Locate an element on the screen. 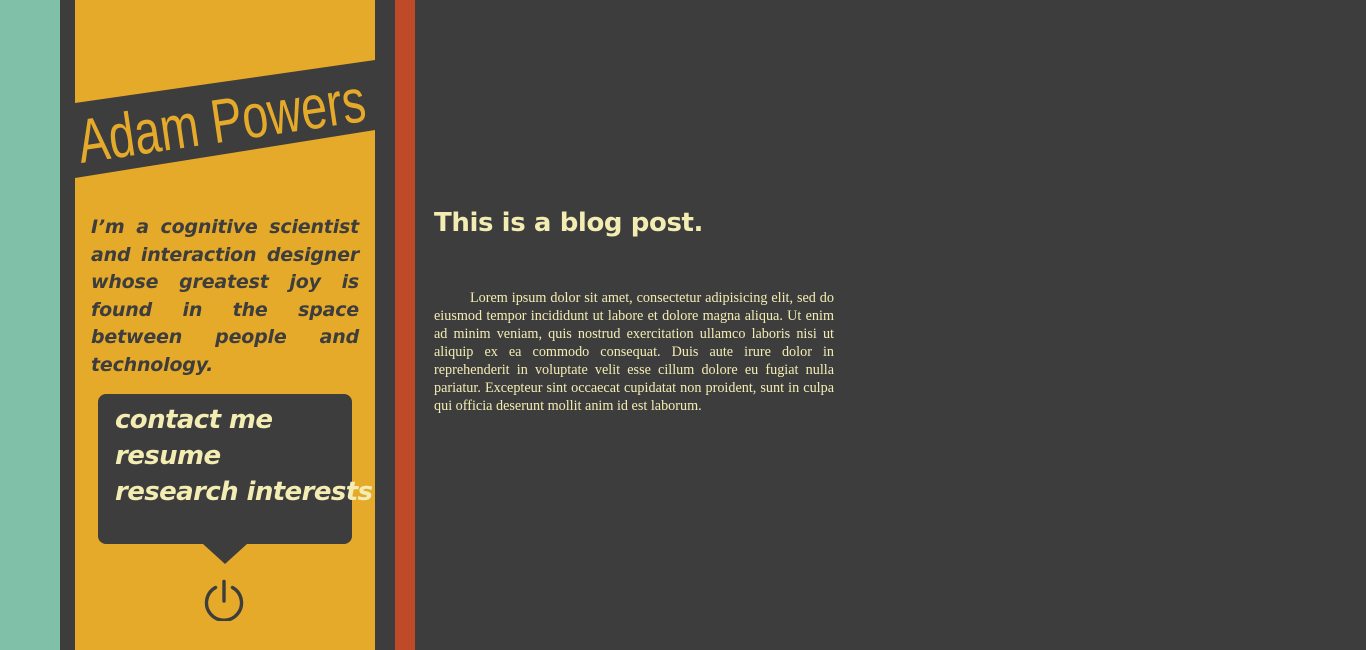 This screenshot has width=1366, height=650. name-banner: Adam Powers is located at coordinates (225, 119).